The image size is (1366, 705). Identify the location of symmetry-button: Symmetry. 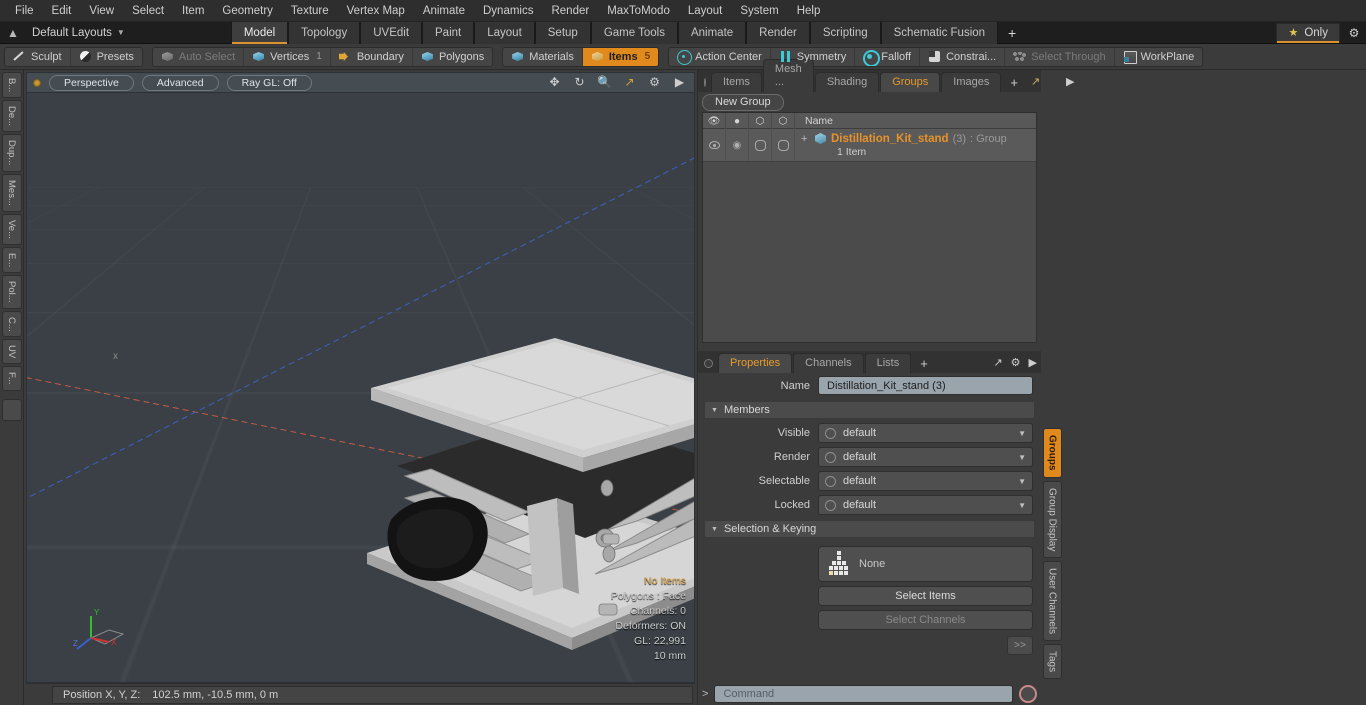
(813, 56).